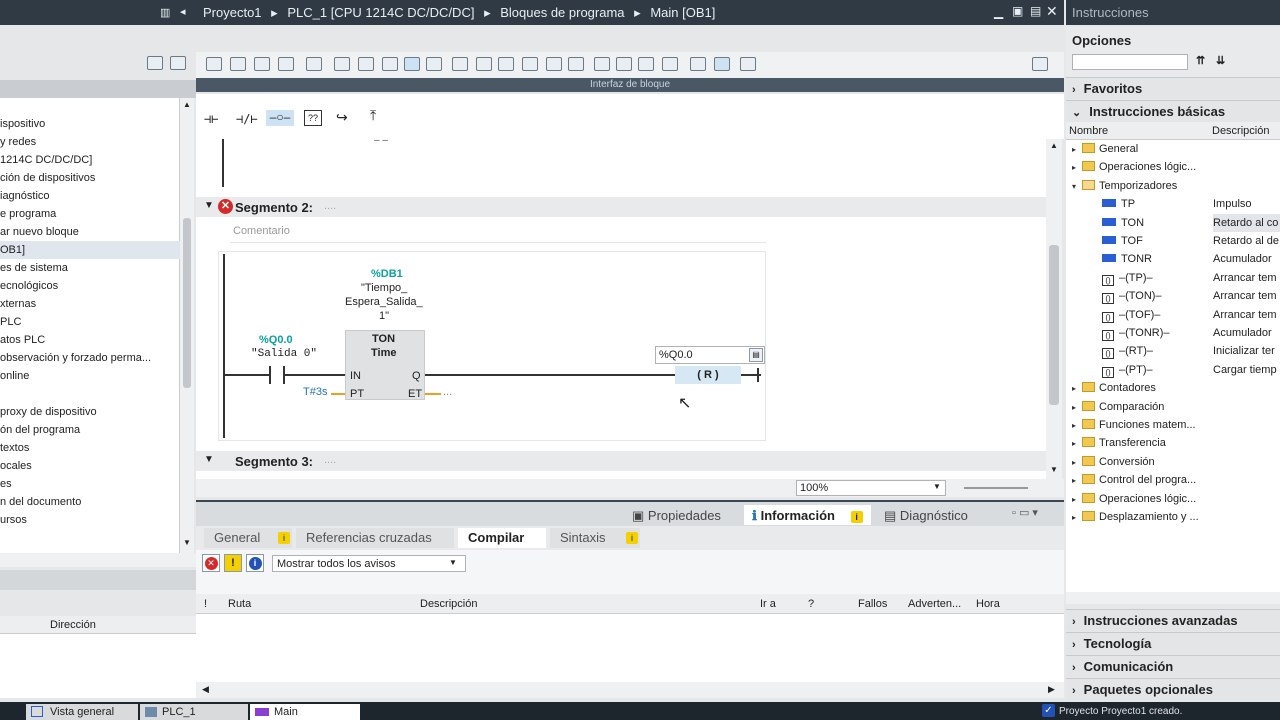 Image resolution: width=1280 pixels, height=720 pixels. I want to click on nc-contact-icon: ⊣/⊢, so click(247, 119).